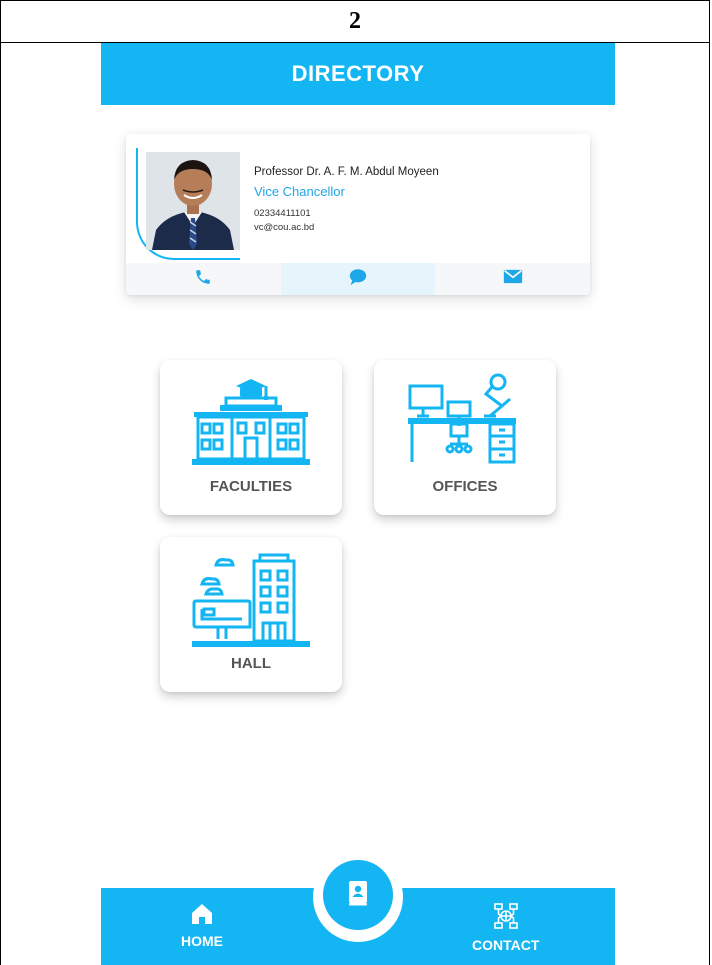  I want to click on offices-tile: OFFICES, so click(465, 437).